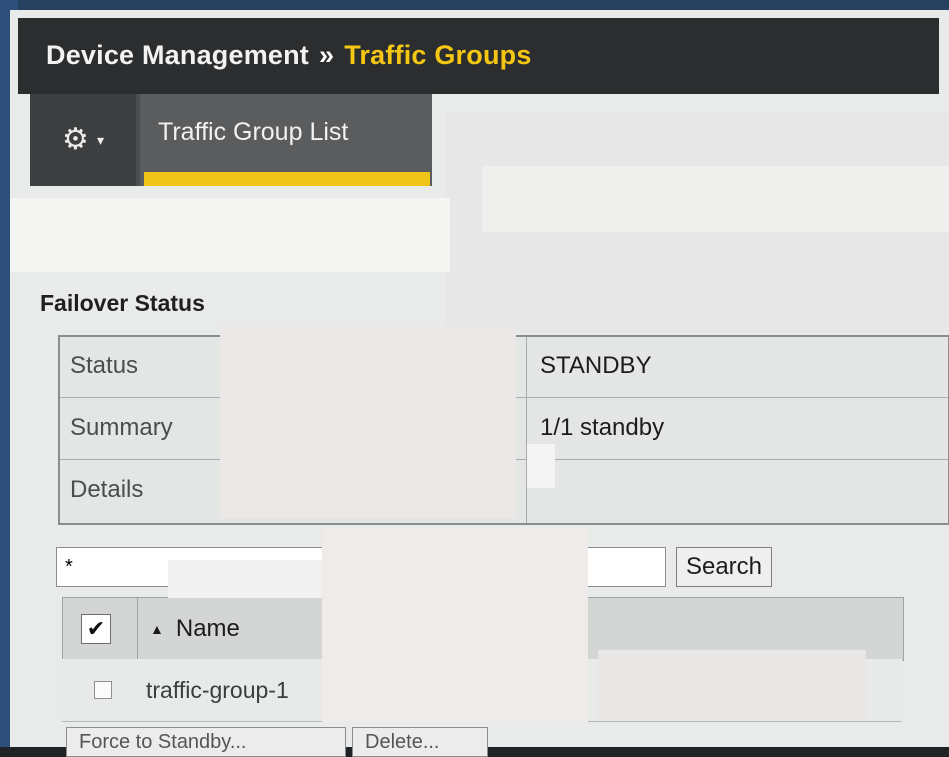 This screenshot has height=757, width=949. What do you see at coordinates (596, 365) in the screenshot?
I see `status-value: STANDBY` at bounding box center [596, 365].